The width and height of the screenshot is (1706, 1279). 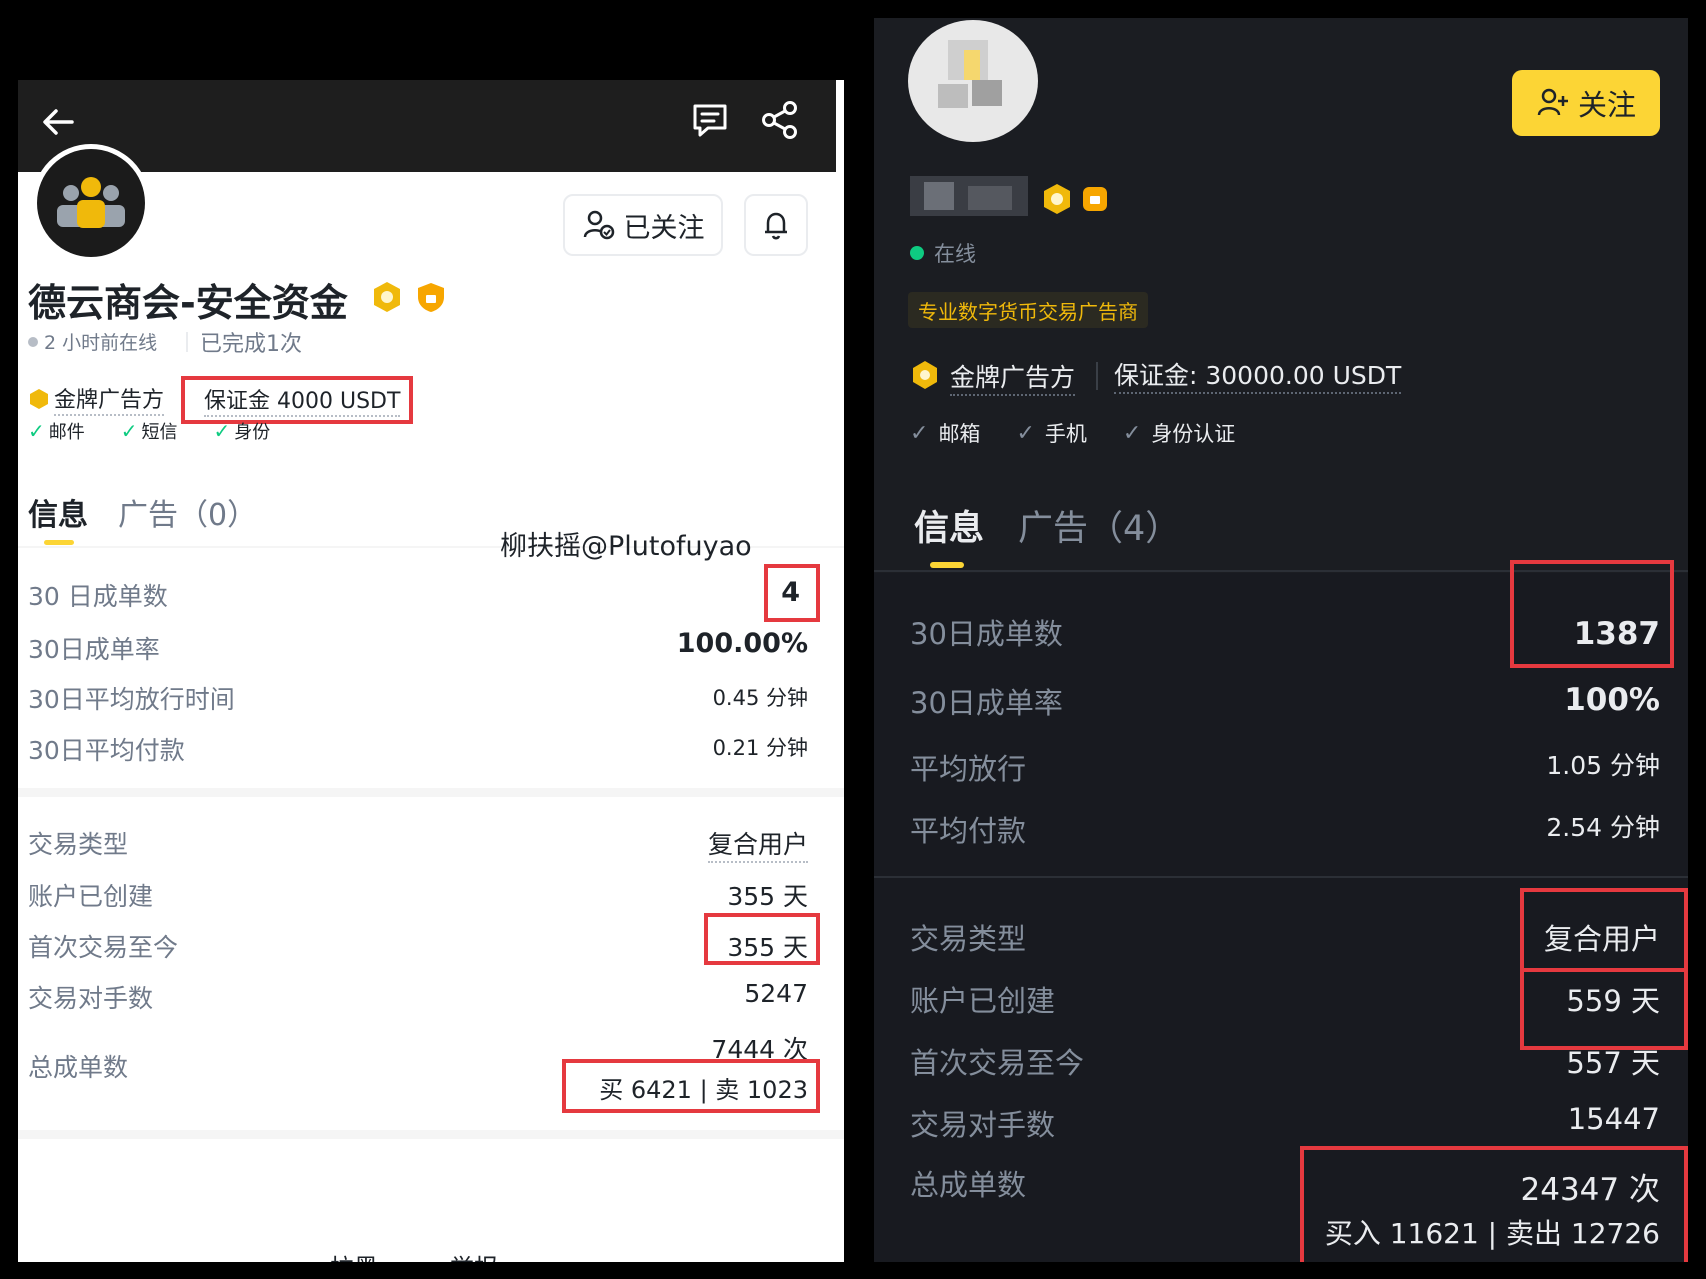 What do you see at coordinates (742, 643) in the screenshot?
I see `stat-value: 100.00%` at bounding box center [742, 643].